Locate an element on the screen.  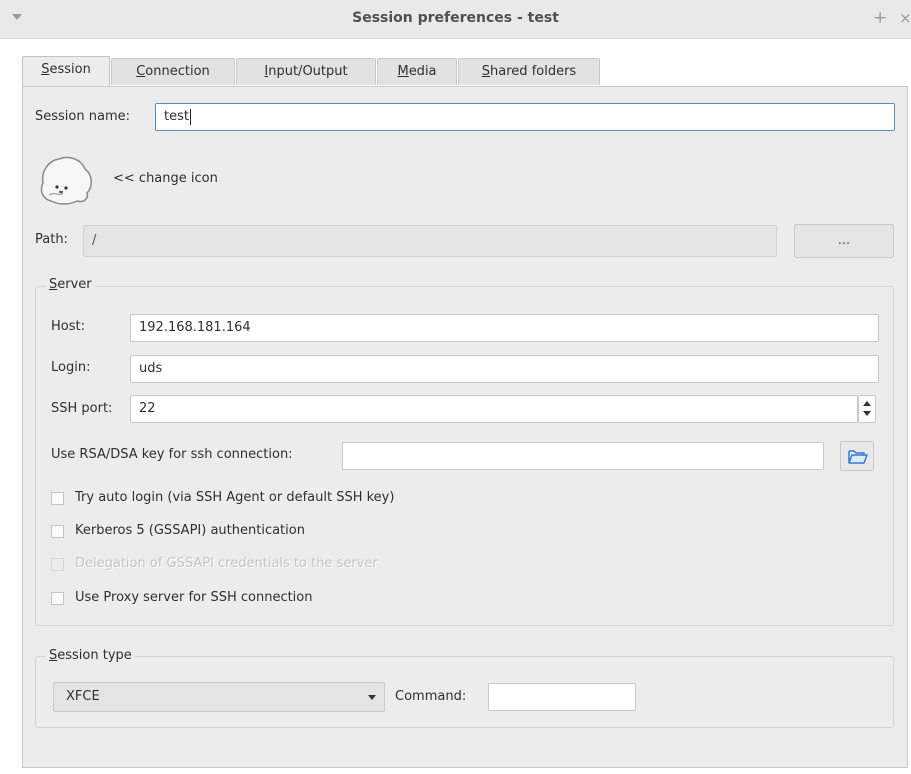
tab-media-label: edia is located at coordinates (422, 71).